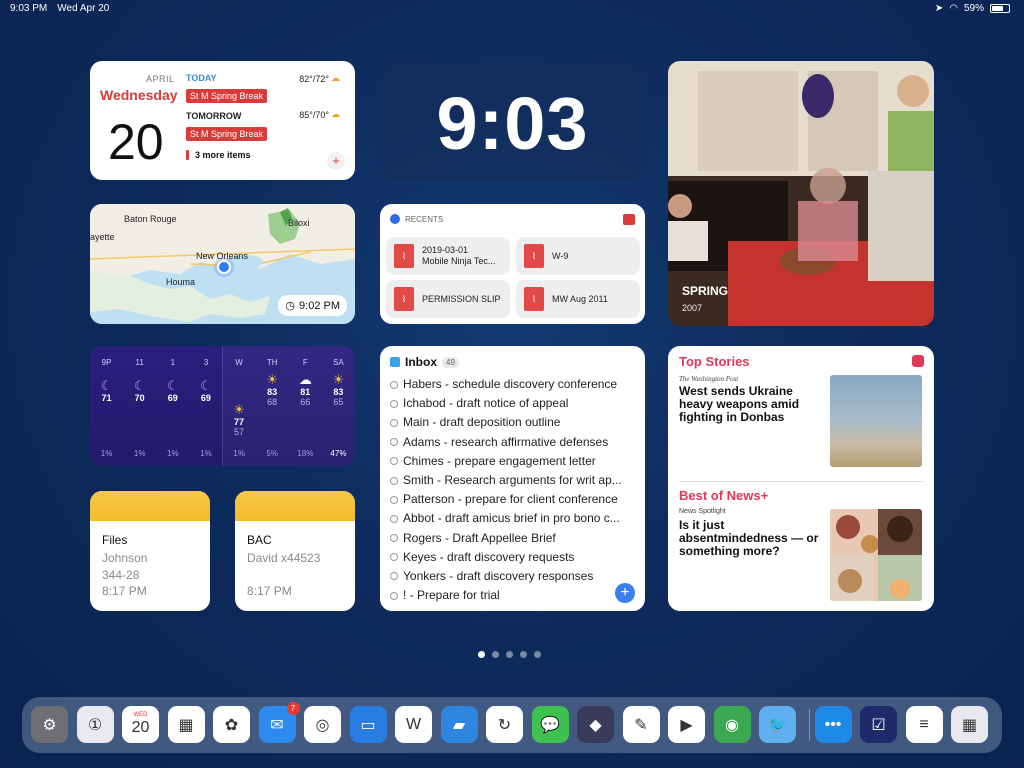 This screenshot has height=768, width=1024. What do you see at coordinates (186, 724) in the screenshot?
I see `fantastical-app: ▦` at bounding box center [186, 724].